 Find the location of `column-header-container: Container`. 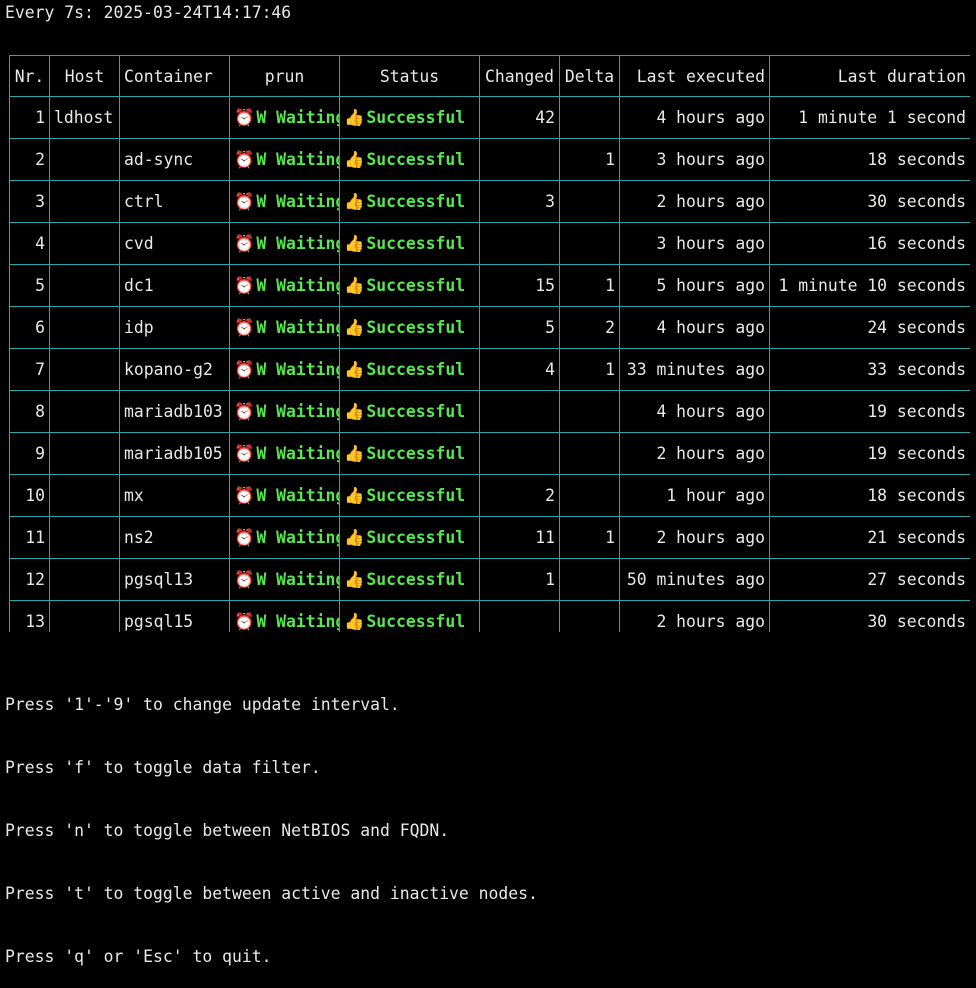

column-header-container: Container is located at coordinates (174, 76).